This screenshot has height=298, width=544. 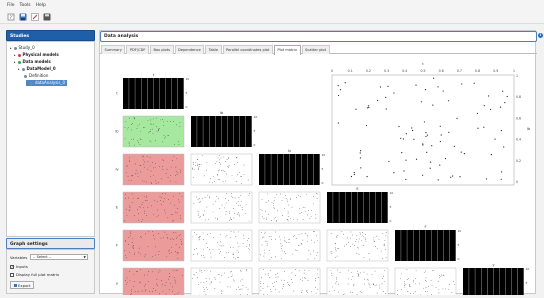 What do you see at coordinates (289, 245) in the screenshot?
I see `scatter-cell` at bounding box center [289, 245].